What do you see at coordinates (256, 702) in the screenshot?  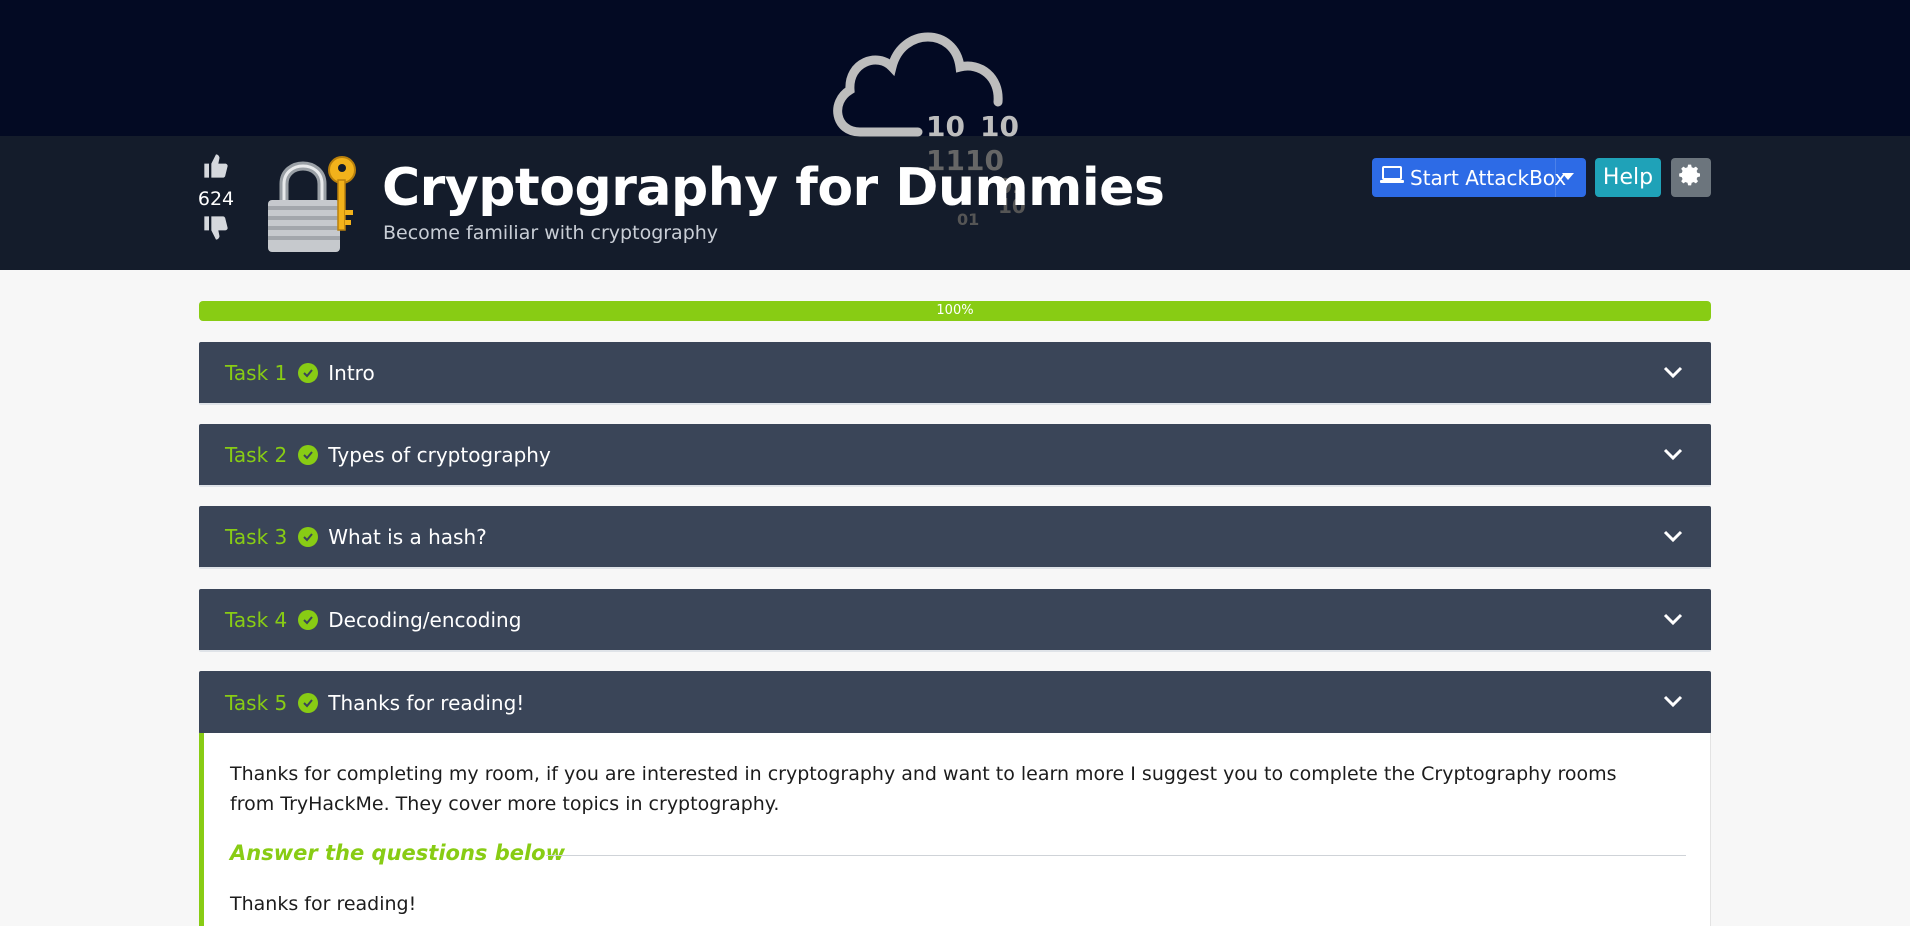 I see `task-number: Task 5` at bounding box center [256, 702].